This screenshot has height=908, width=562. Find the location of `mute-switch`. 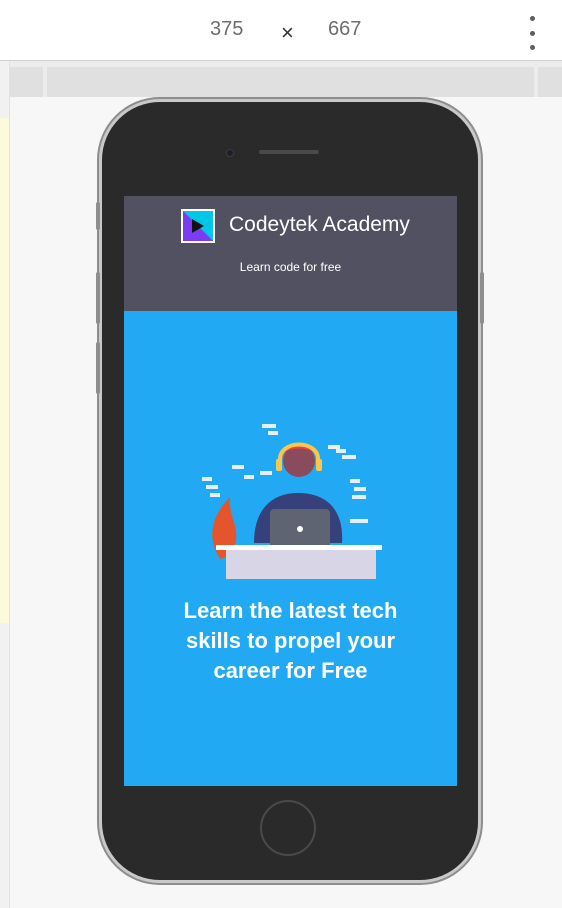

mute-switch is located at coordinates (98, 216).